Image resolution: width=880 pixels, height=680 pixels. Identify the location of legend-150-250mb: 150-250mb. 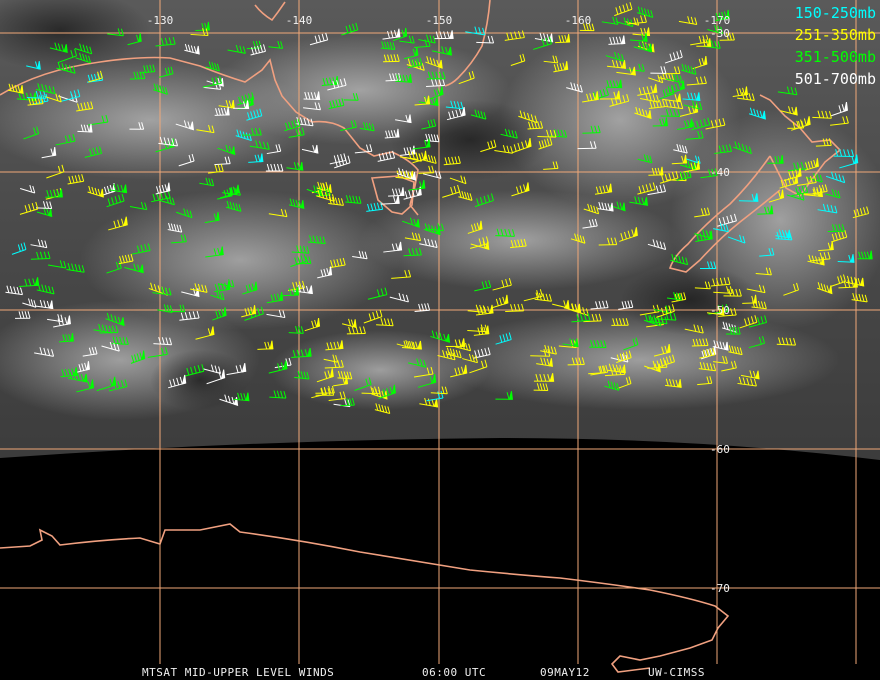
(835, 13).